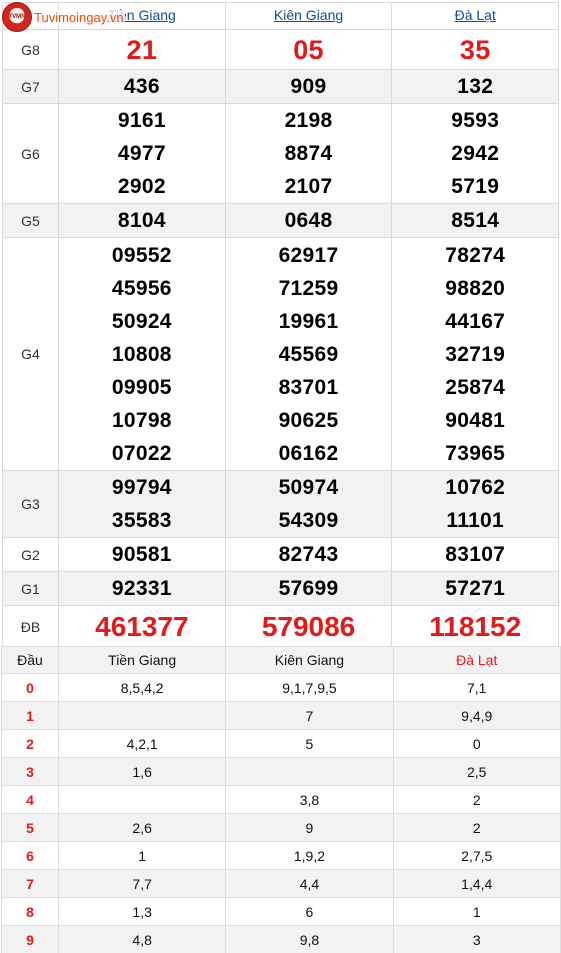  What do you see at coordinates (30, 554) in the screenshot?
I see `prize-label: G2` at bounding box center [30, 554].